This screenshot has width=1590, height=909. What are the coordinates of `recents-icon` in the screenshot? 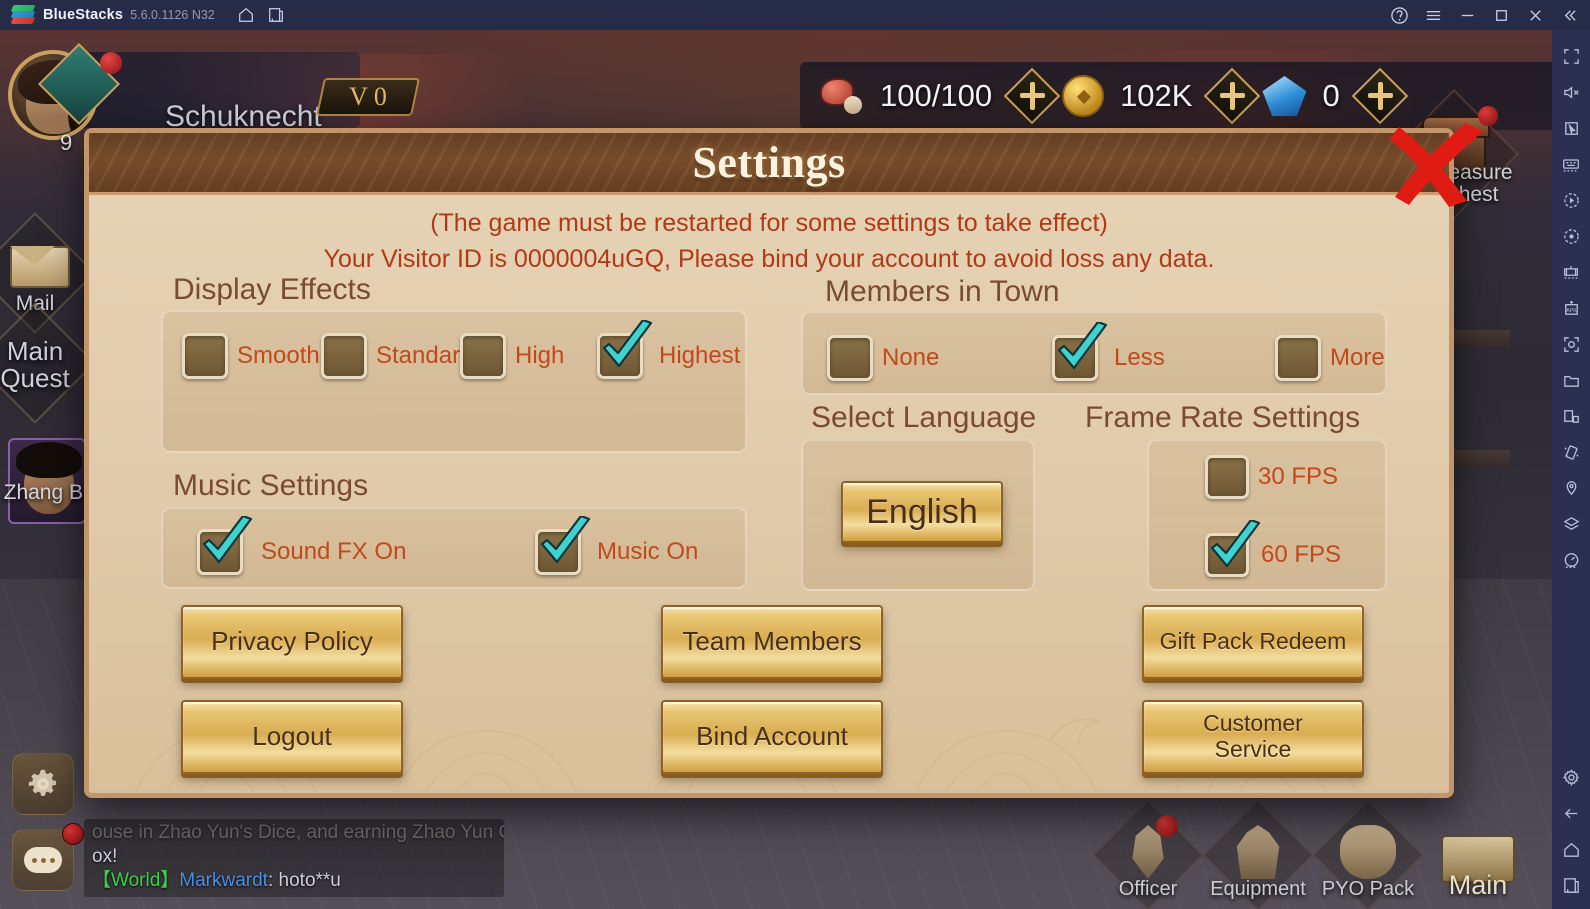 It's located at (1571, 885).